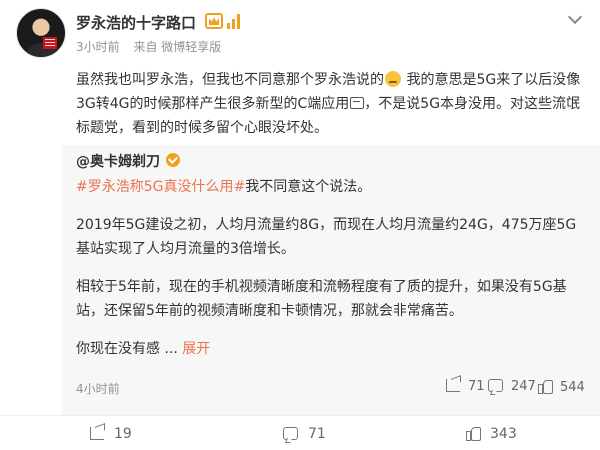  Describe the element at coordinates (177, 47) in the screenshot. I see `post-source: 来自 微博轻享版` at that location.